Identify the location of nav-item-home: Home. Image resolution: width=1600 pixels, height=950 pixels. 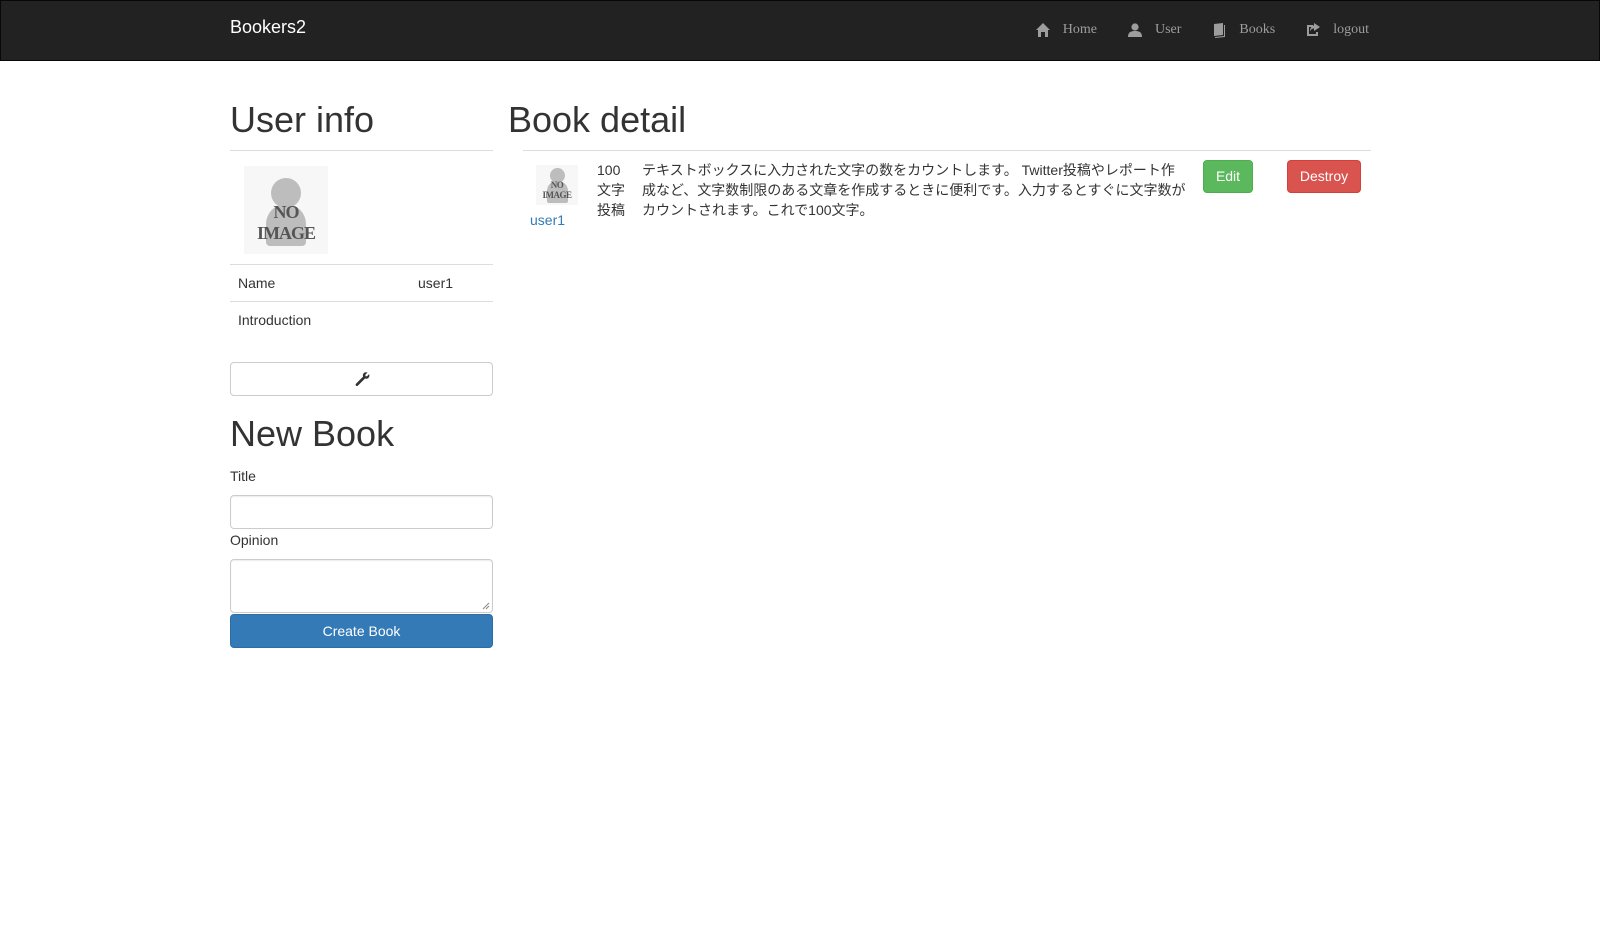
(1066, 30).